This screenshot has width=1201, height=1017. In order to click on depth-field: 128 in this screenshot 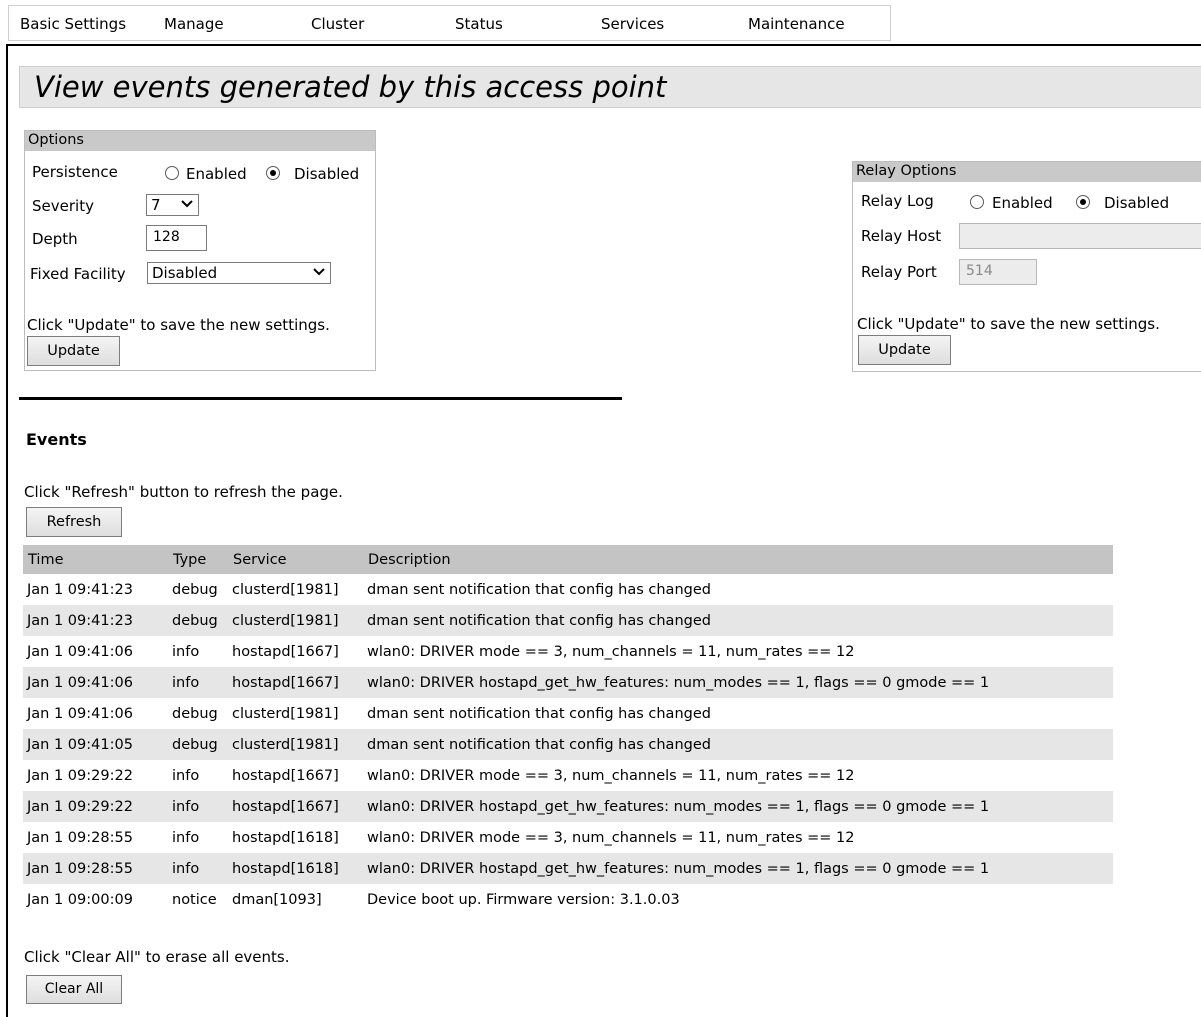, I will do `click(176, 238)`.